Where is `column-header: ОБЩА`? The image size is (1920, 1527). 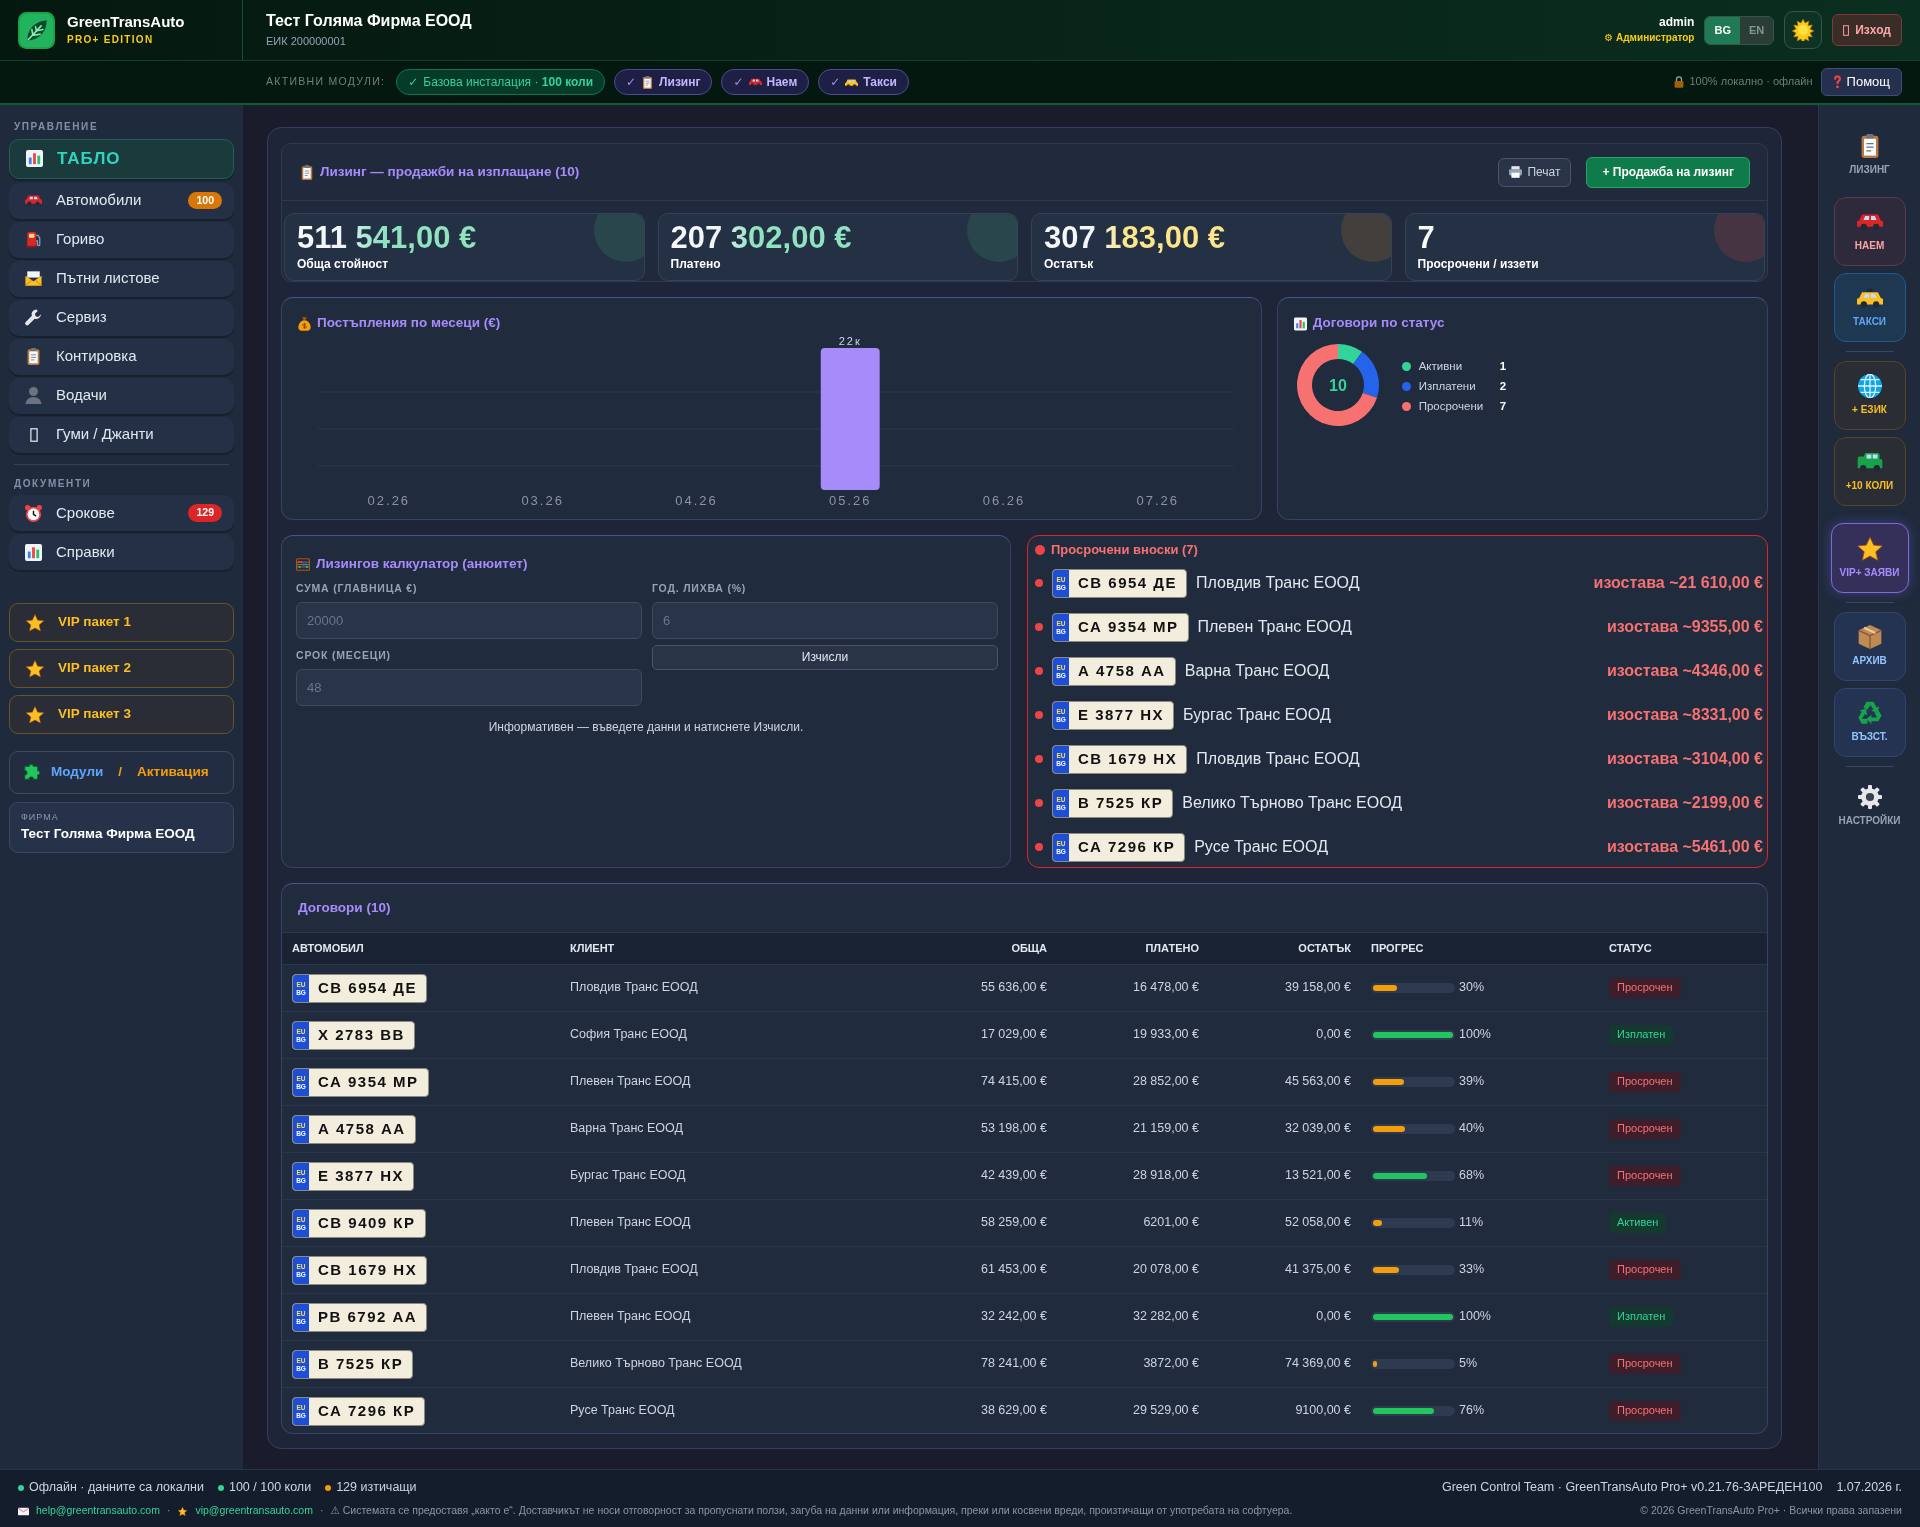
column-header: ОБЩА is located at coordinates (988, 948).